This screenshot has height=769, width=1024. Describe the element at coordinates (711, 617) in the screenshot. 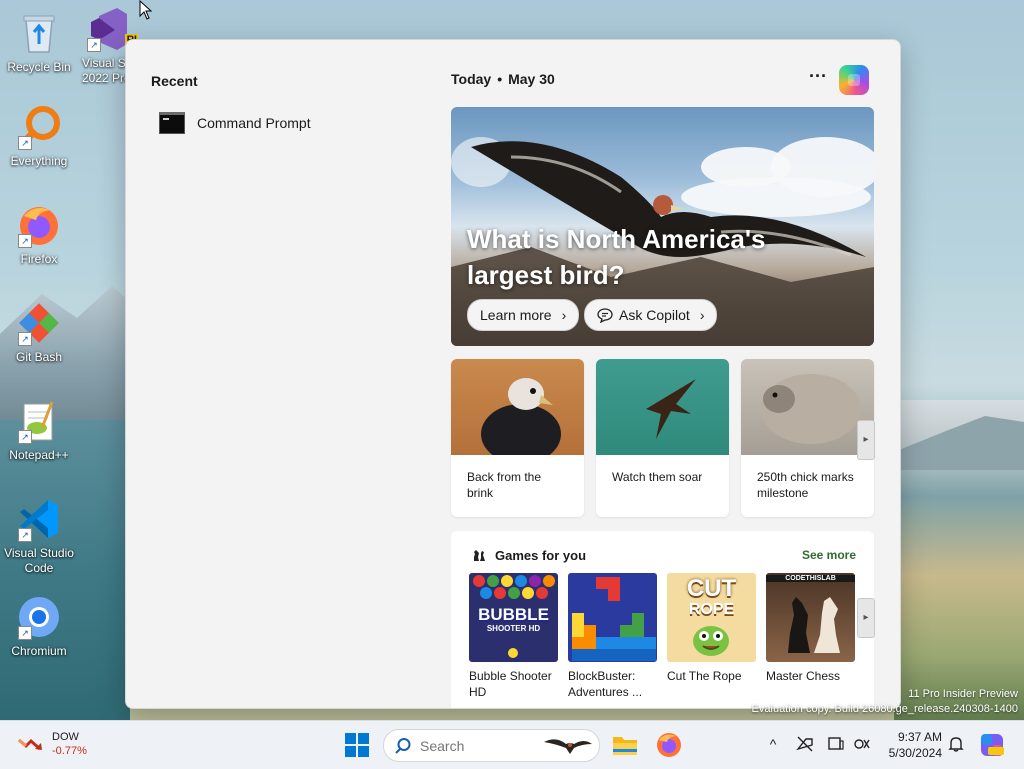

I see `game-image-cut-the-rope: CUT ROPE` at that location.